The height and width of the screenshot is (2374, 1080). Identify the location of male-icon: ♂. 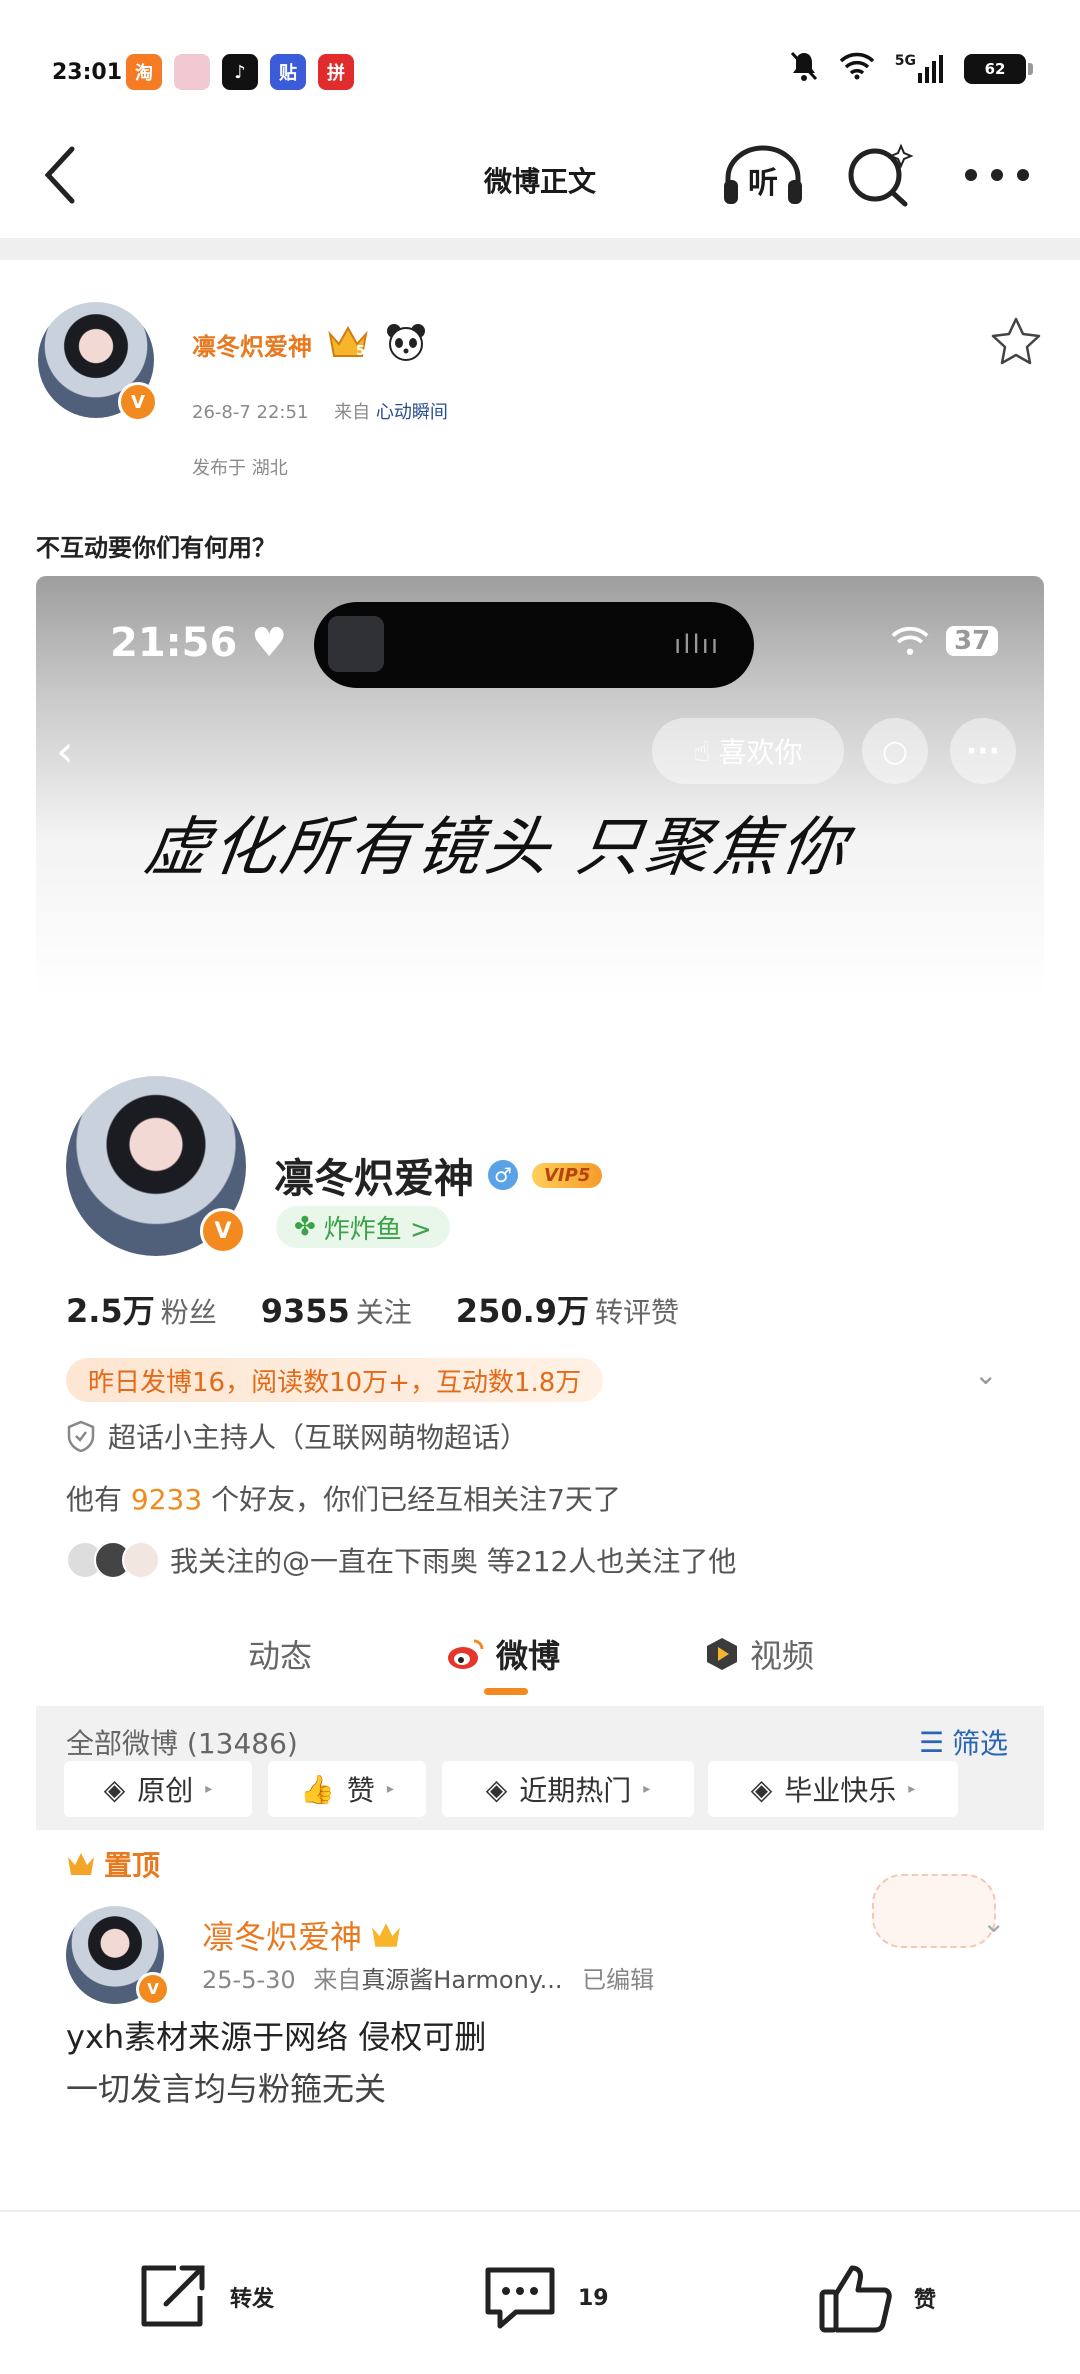
(503, 1175).